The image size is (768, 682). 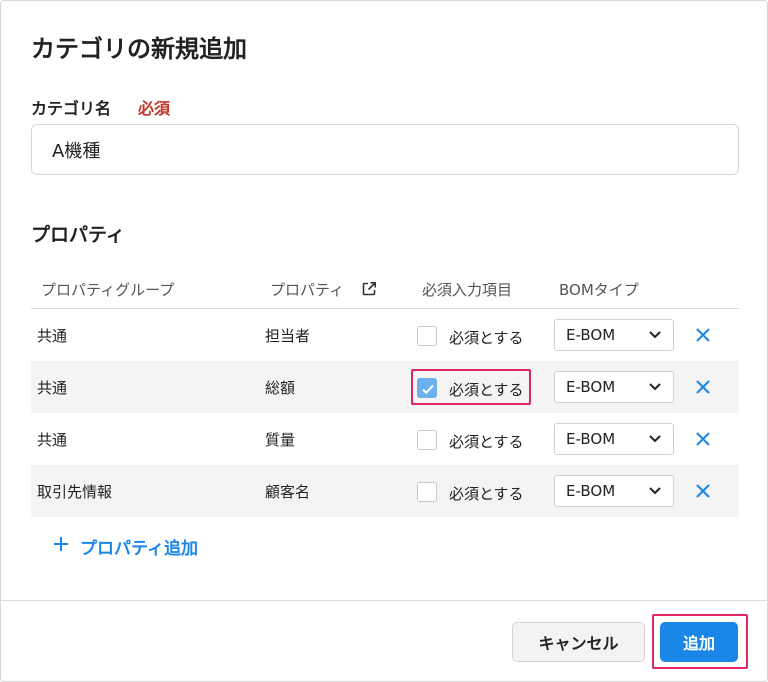 What do you see at coordinates (139, 549) in the screenshot?
I see `add-property-label: プロパティ追加` at bounding box center [139, 549].